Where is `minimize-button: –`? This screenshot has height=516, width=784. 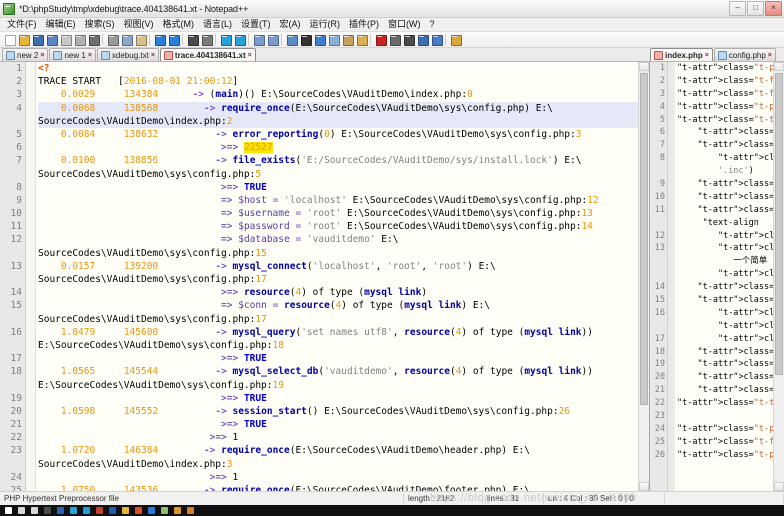 minimize-button: – is located at coordinates (737, 8).